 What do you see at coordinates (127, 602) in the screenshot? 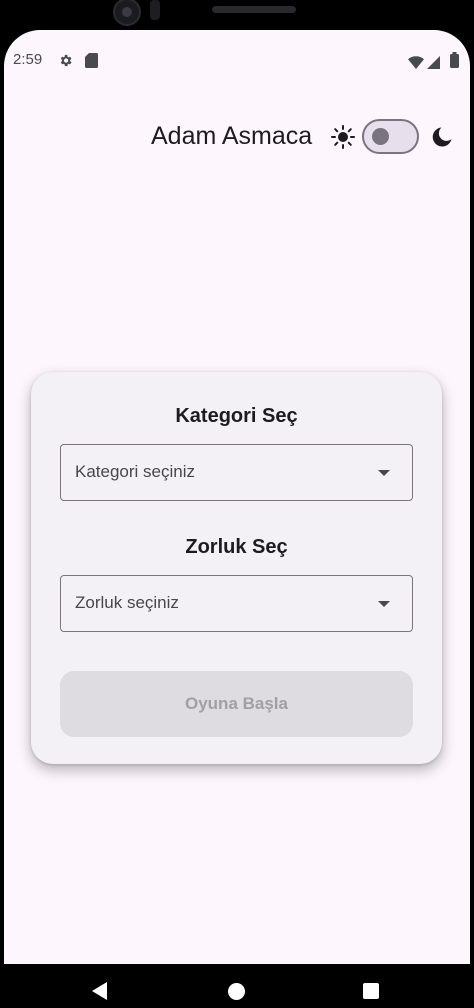
I see `difficulty-placeholder: Zorluk seçiniz` at bounding box center [127, 602].